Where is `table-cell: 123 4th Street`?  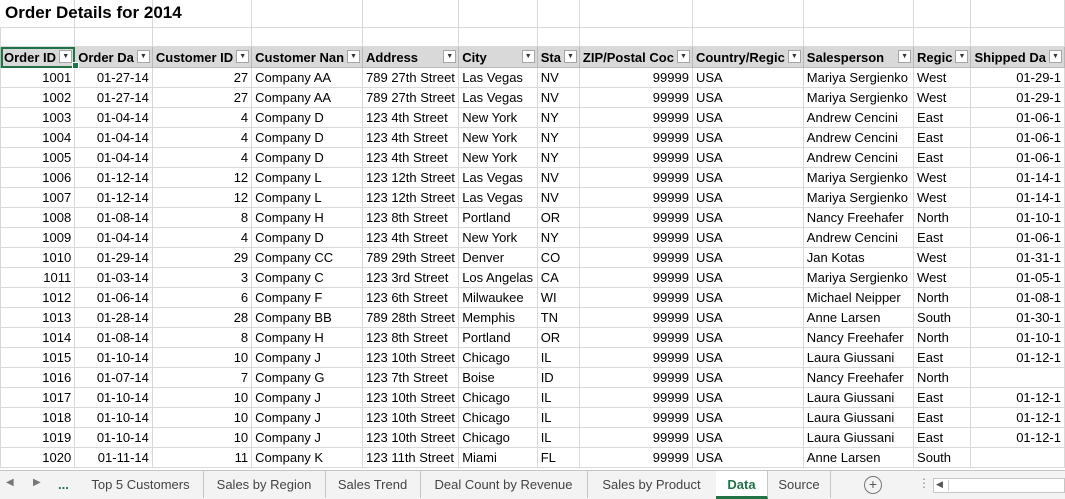 table-cell: 123 4th Street is located at coordinates (411, 117).